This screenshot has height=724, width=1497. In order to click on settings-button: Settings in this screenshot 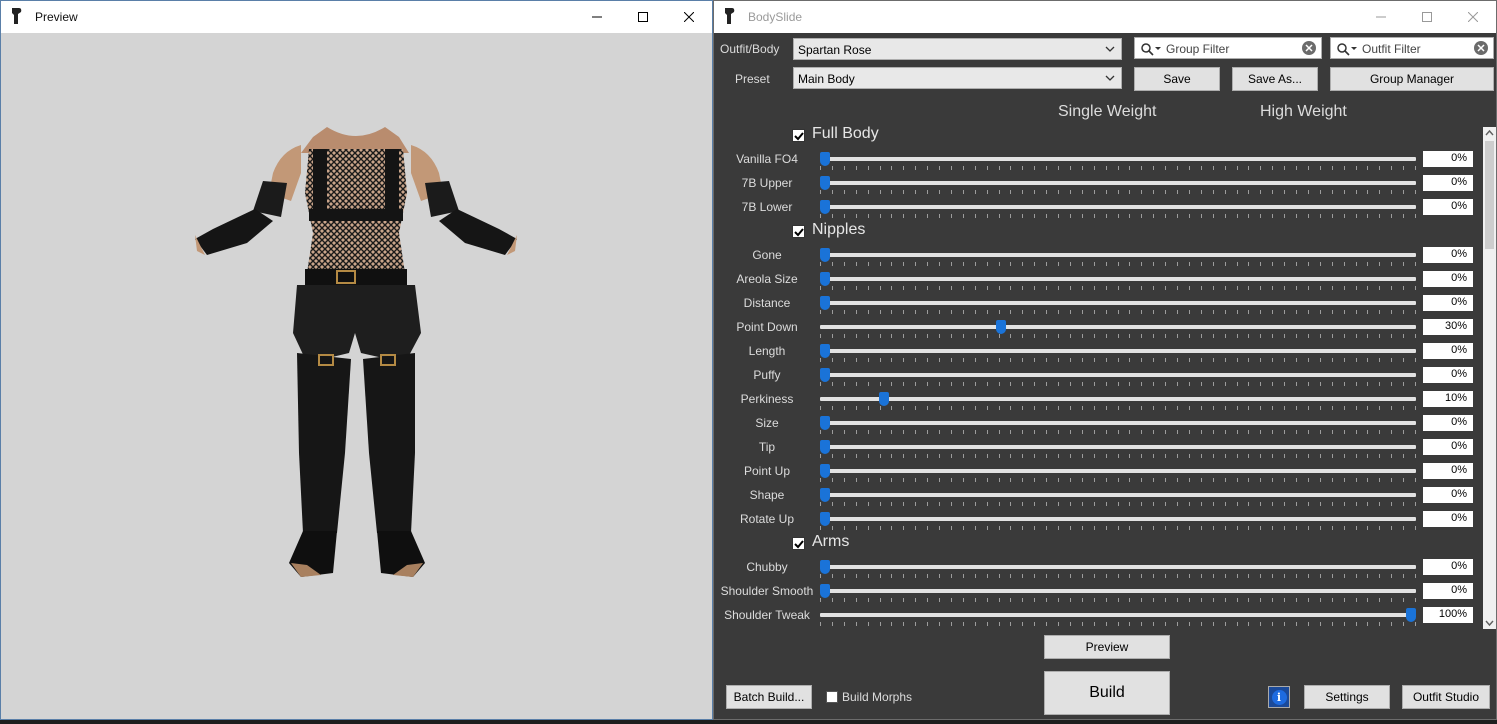, I will do `click(1347, 697)`.